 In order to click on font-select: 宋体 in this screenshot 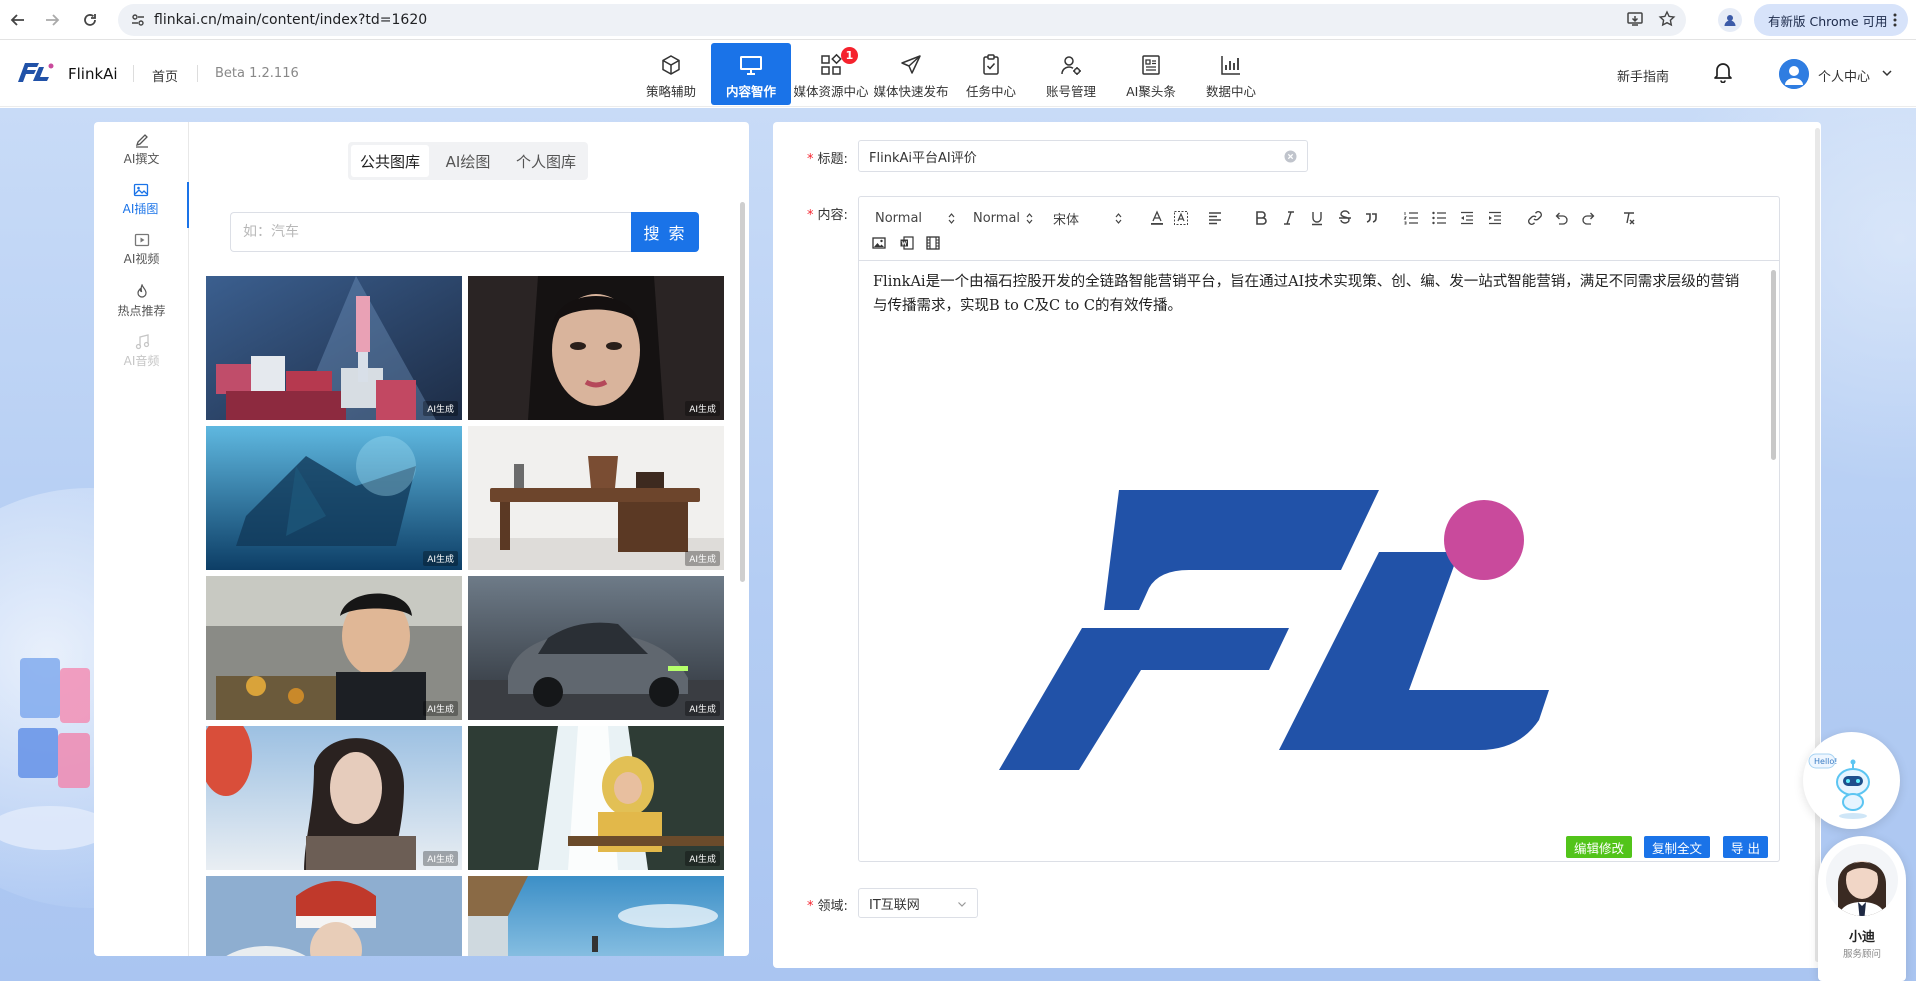, I will do `click(1087, 218)`.